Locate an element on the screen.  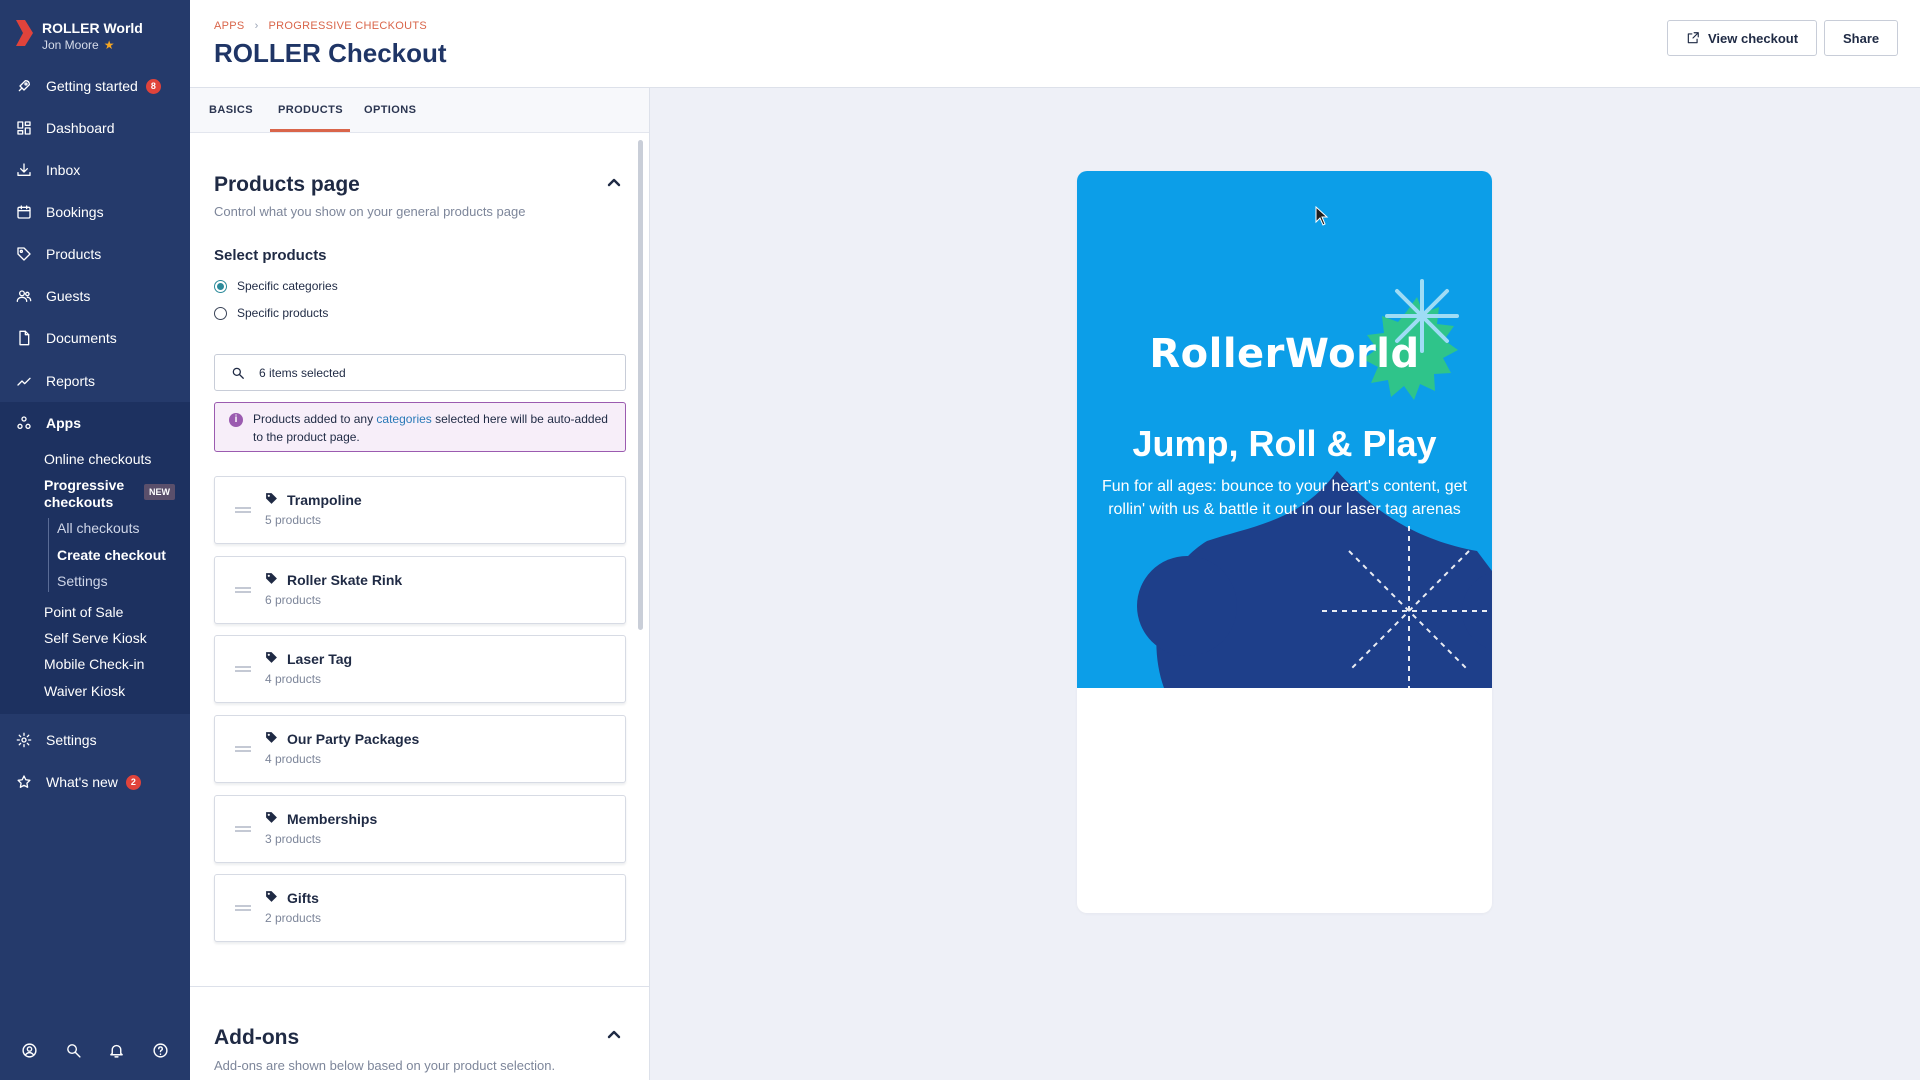
products-page-title: Products page is located at coordinates (287, 184).